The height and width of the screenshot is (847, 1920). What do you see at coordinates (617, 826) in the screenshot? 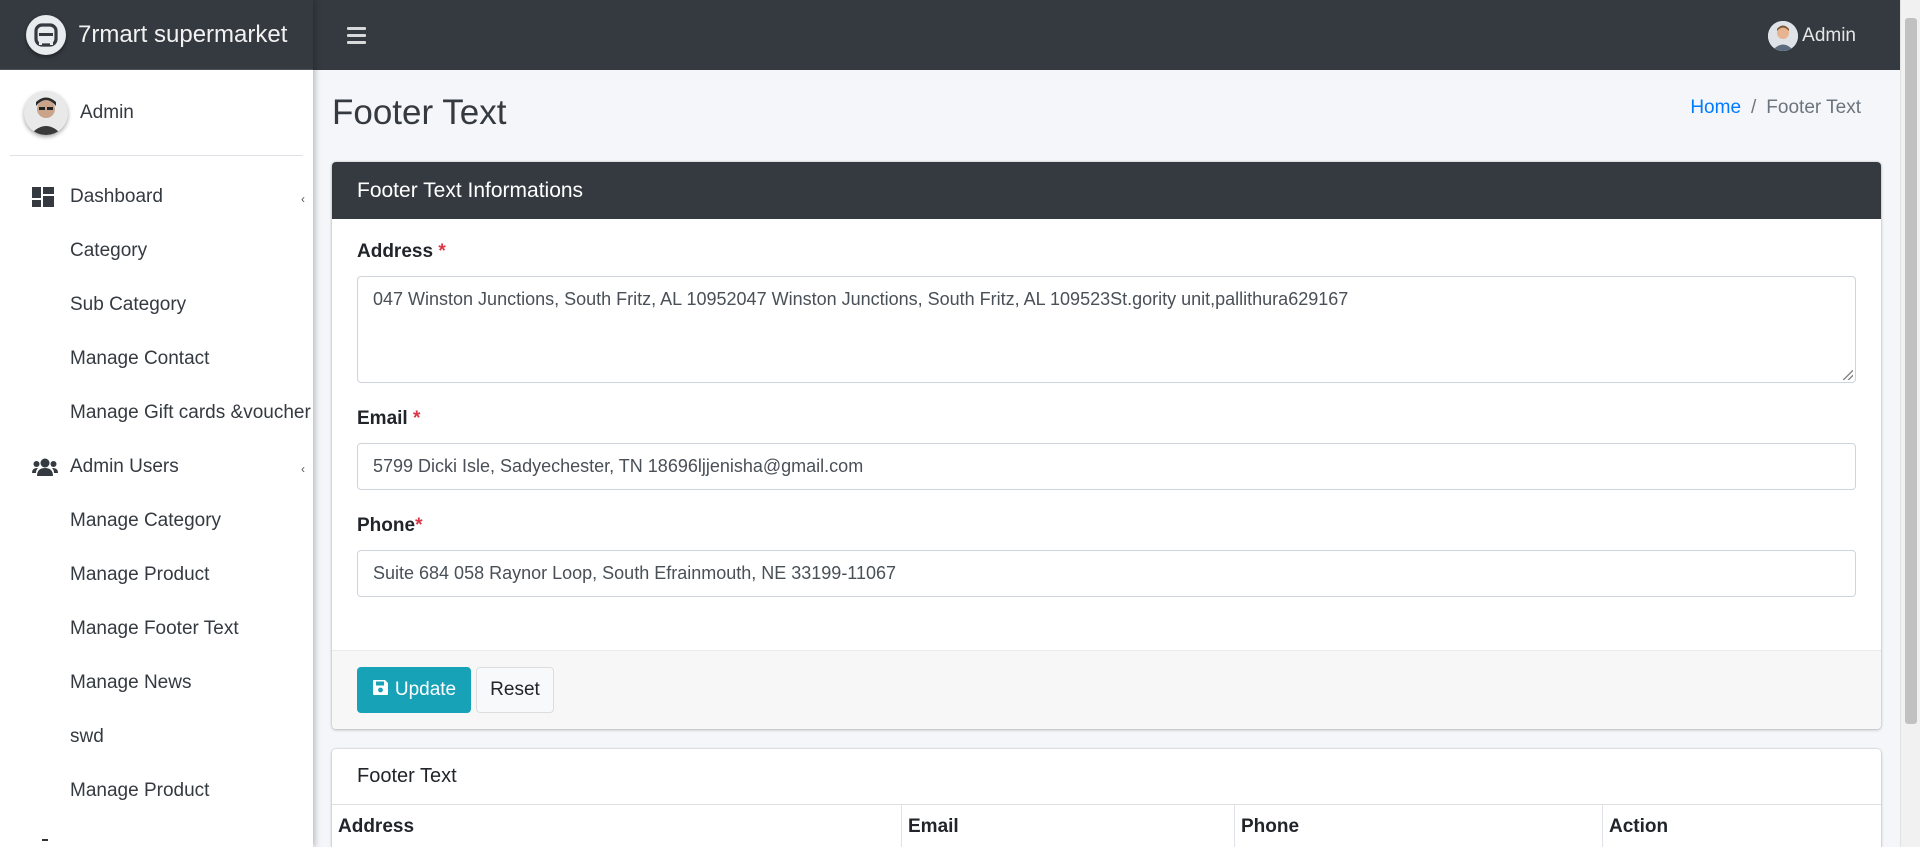
I see `column-header-address: Address` at bounding box center [617, 826].